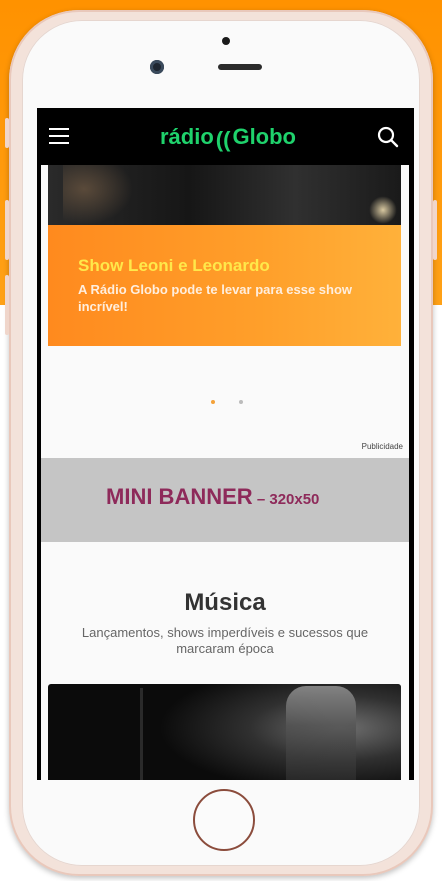 The image size is (442, 881). I want to click on volume-up-button, so click(7, 230).